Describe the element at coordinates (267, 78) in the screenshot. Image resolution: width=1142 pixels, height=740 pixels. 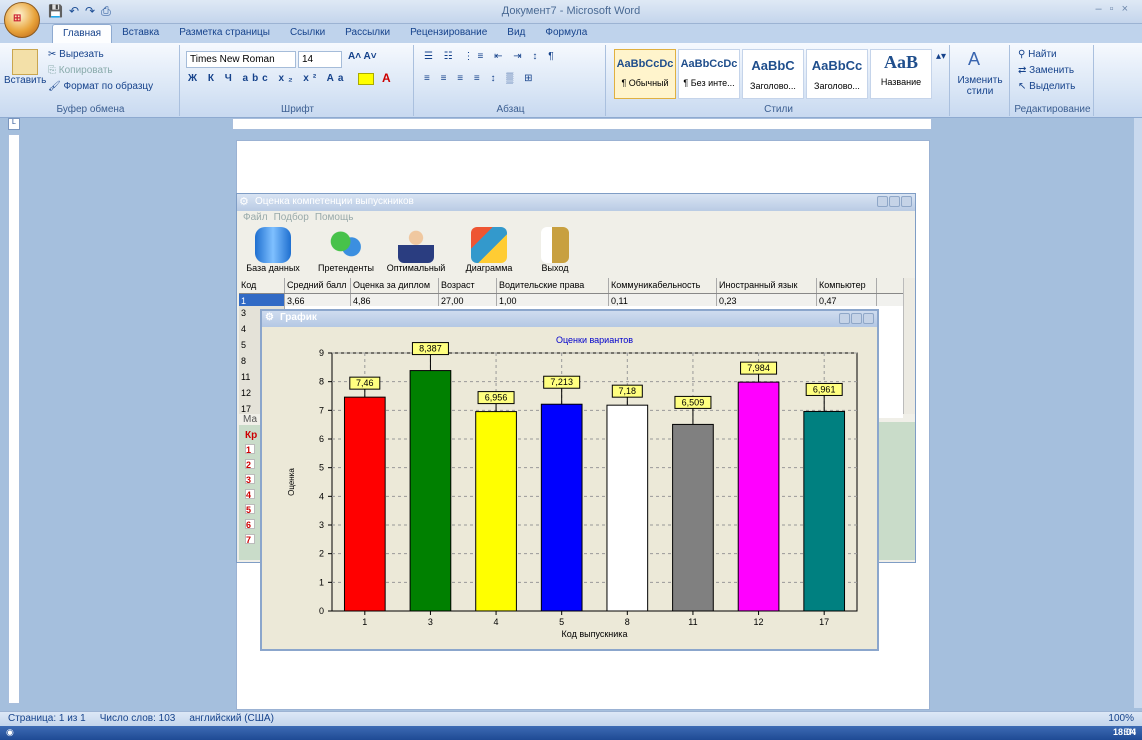
I see `font-format-buttons: Ж К Ч abc x₂ x² Aa` at that location.